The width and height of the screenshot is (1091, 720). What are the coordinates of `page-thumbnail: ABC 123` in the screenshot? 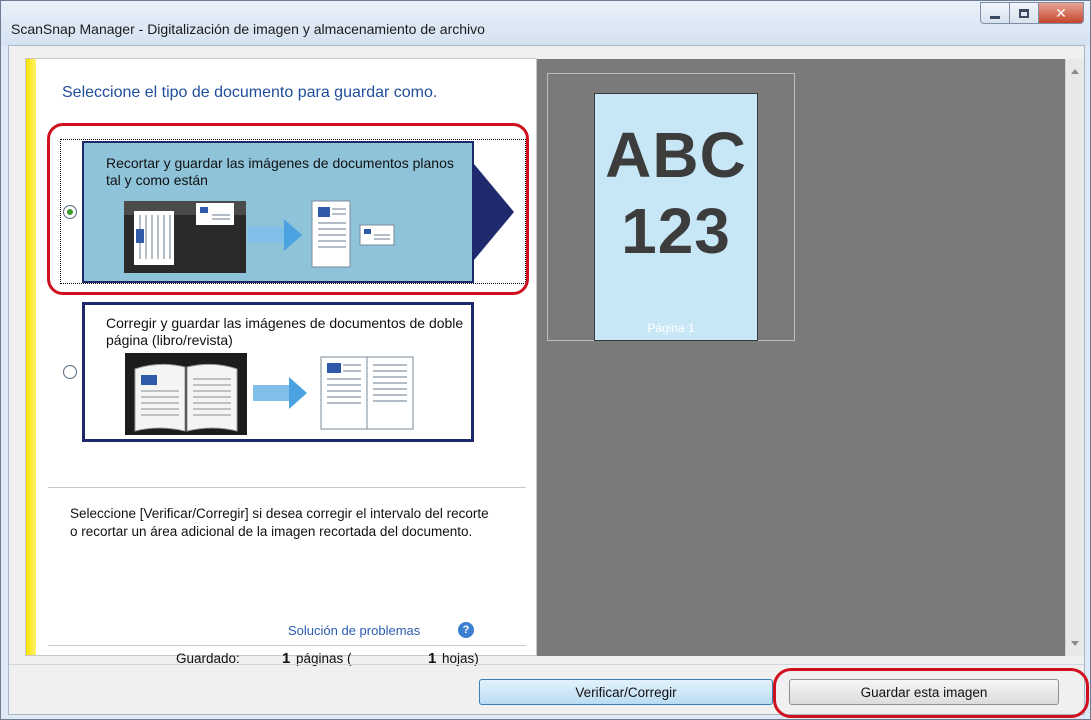 It's located at (676, 217).